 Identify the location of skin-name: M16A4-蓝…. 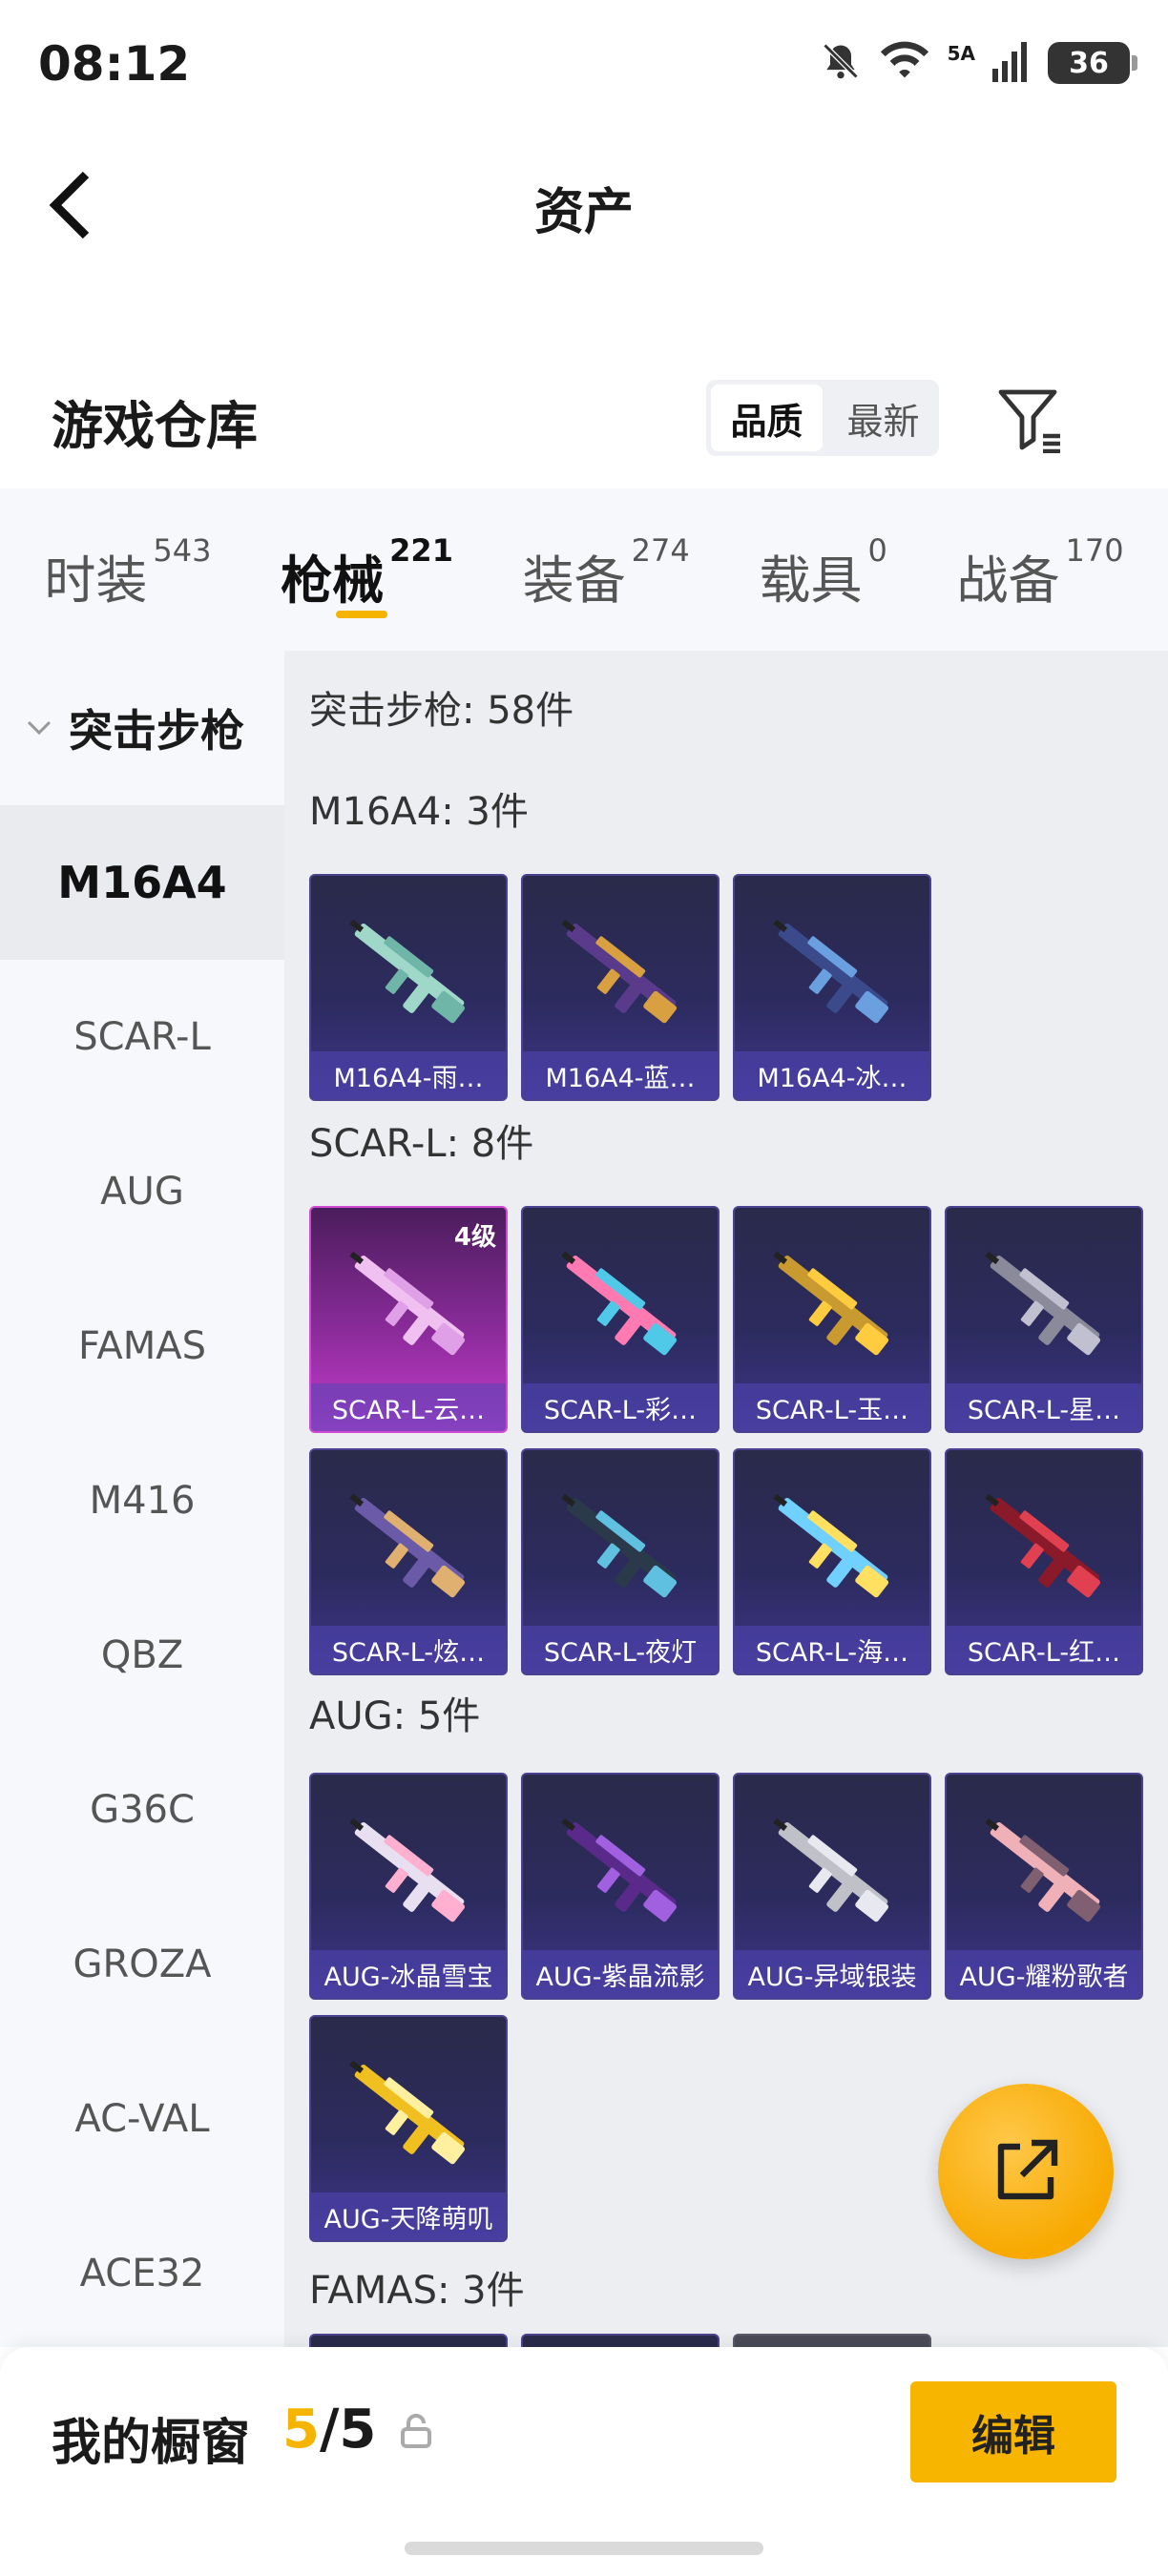
(620, 1075).